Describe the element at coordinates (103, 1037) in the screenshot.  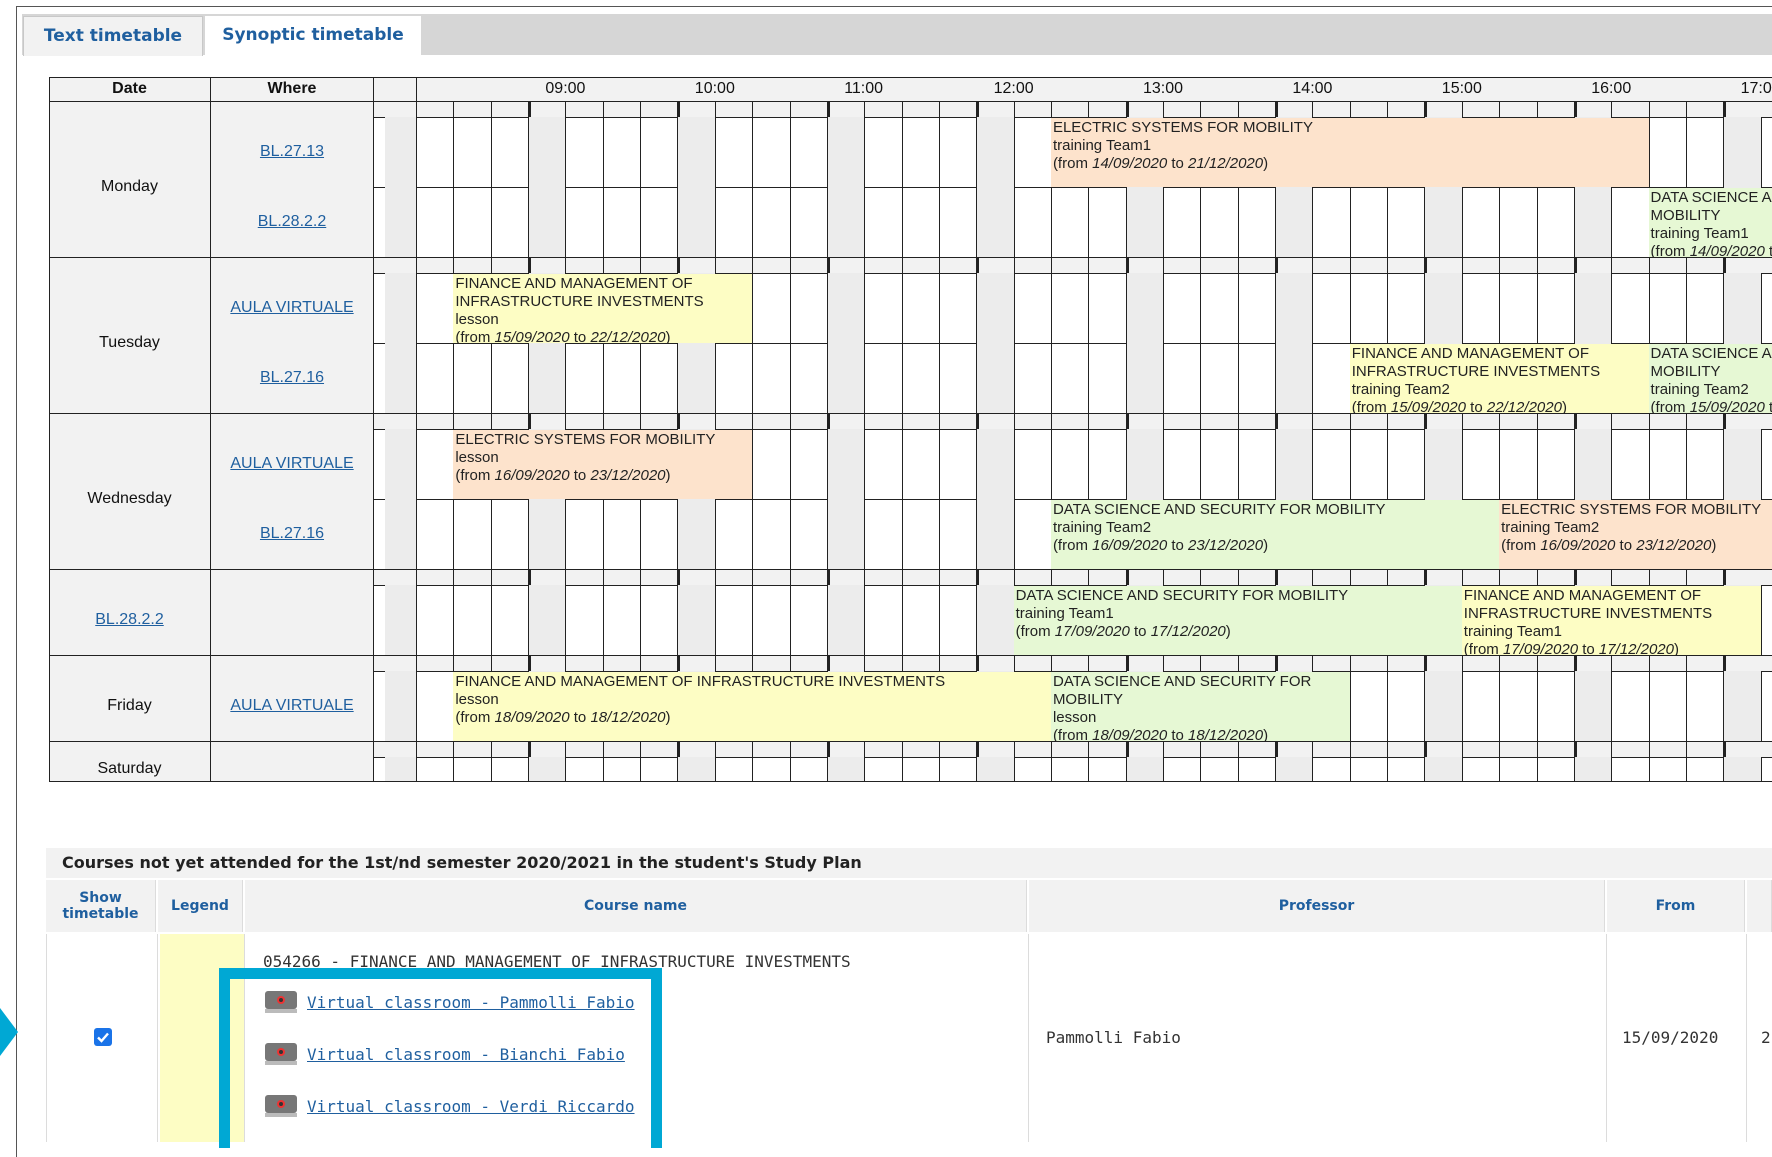
I see `show-timetable-checkbox` at that location.